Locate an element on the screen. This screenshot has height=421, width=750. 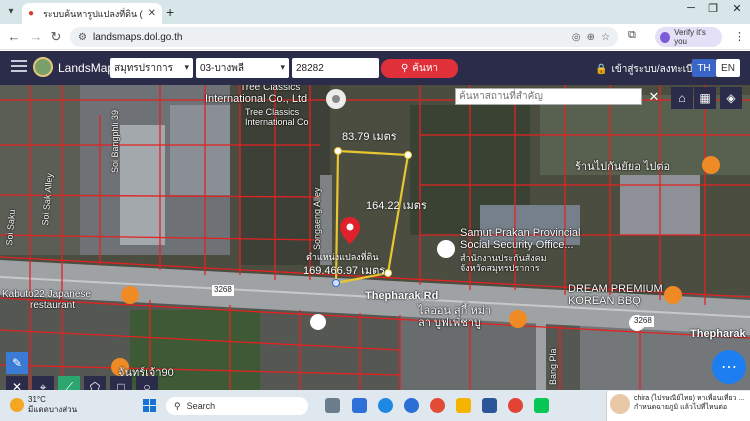
map-label: KOREAN BBQ is located at coordinates (604, 301).